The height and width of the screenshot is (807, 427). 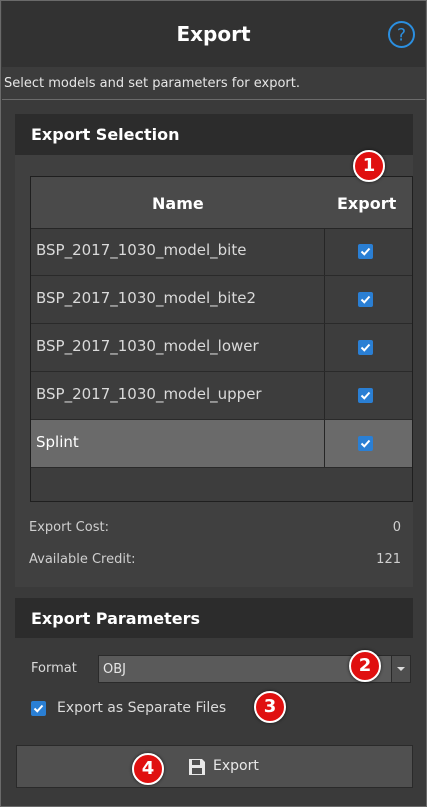 I want to click on panel-header: Export ?, so click(x=213, y=34).